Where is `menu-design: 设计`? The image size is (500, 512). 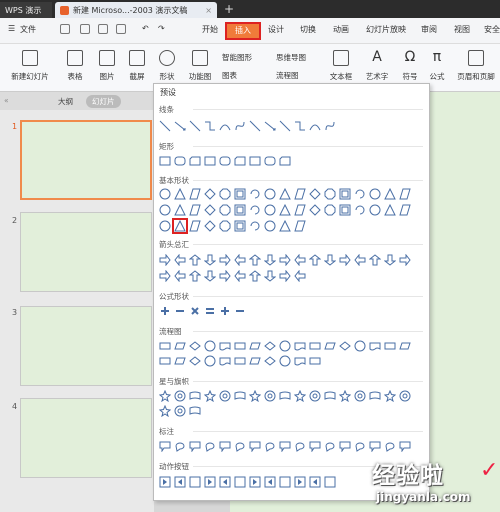 menu-design: 设计 is located at coordinates (276, 29).